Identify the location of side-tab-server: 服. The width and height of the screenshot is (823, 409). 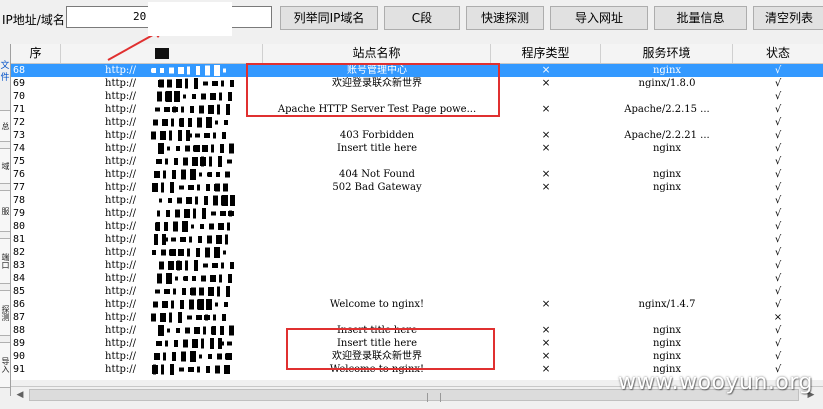
(5, 211).